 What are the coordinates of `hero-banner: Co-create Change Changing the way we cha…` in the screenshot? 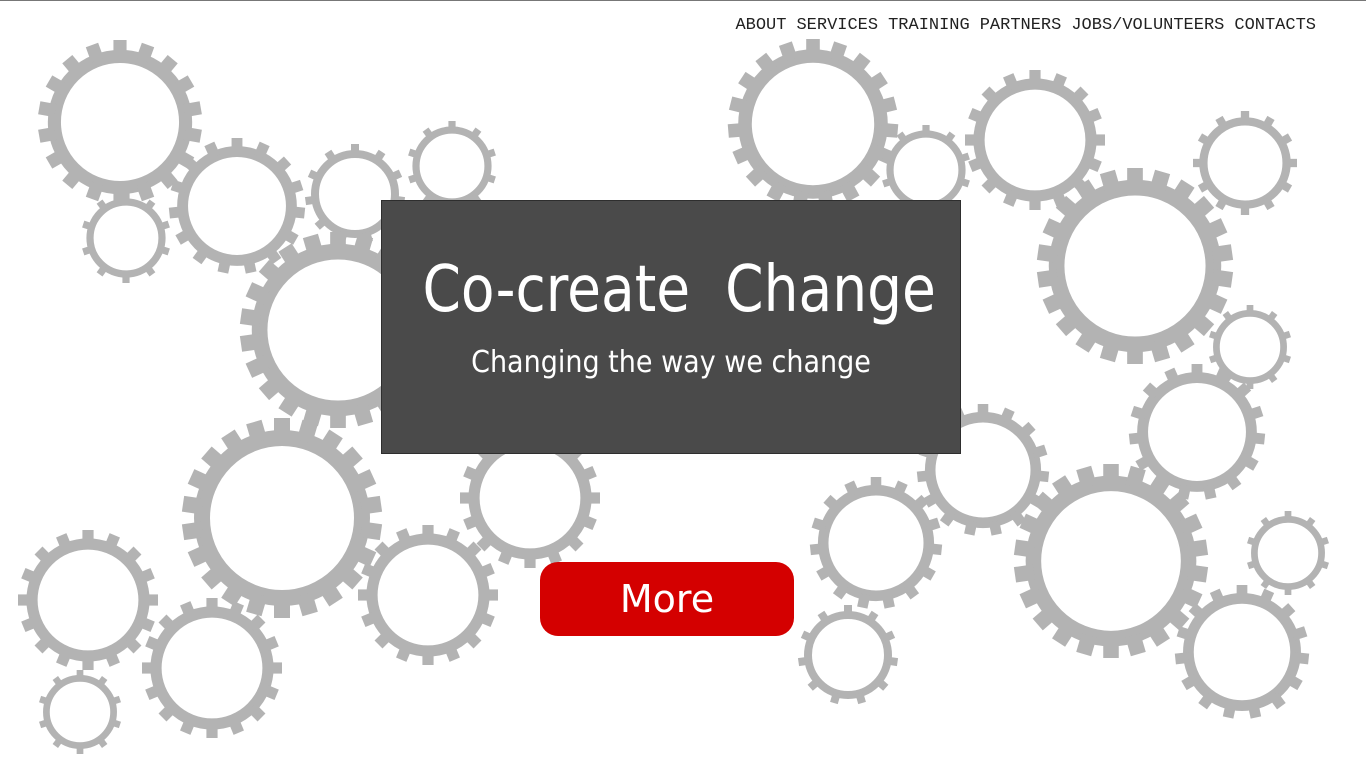 It's located at (671, 327).